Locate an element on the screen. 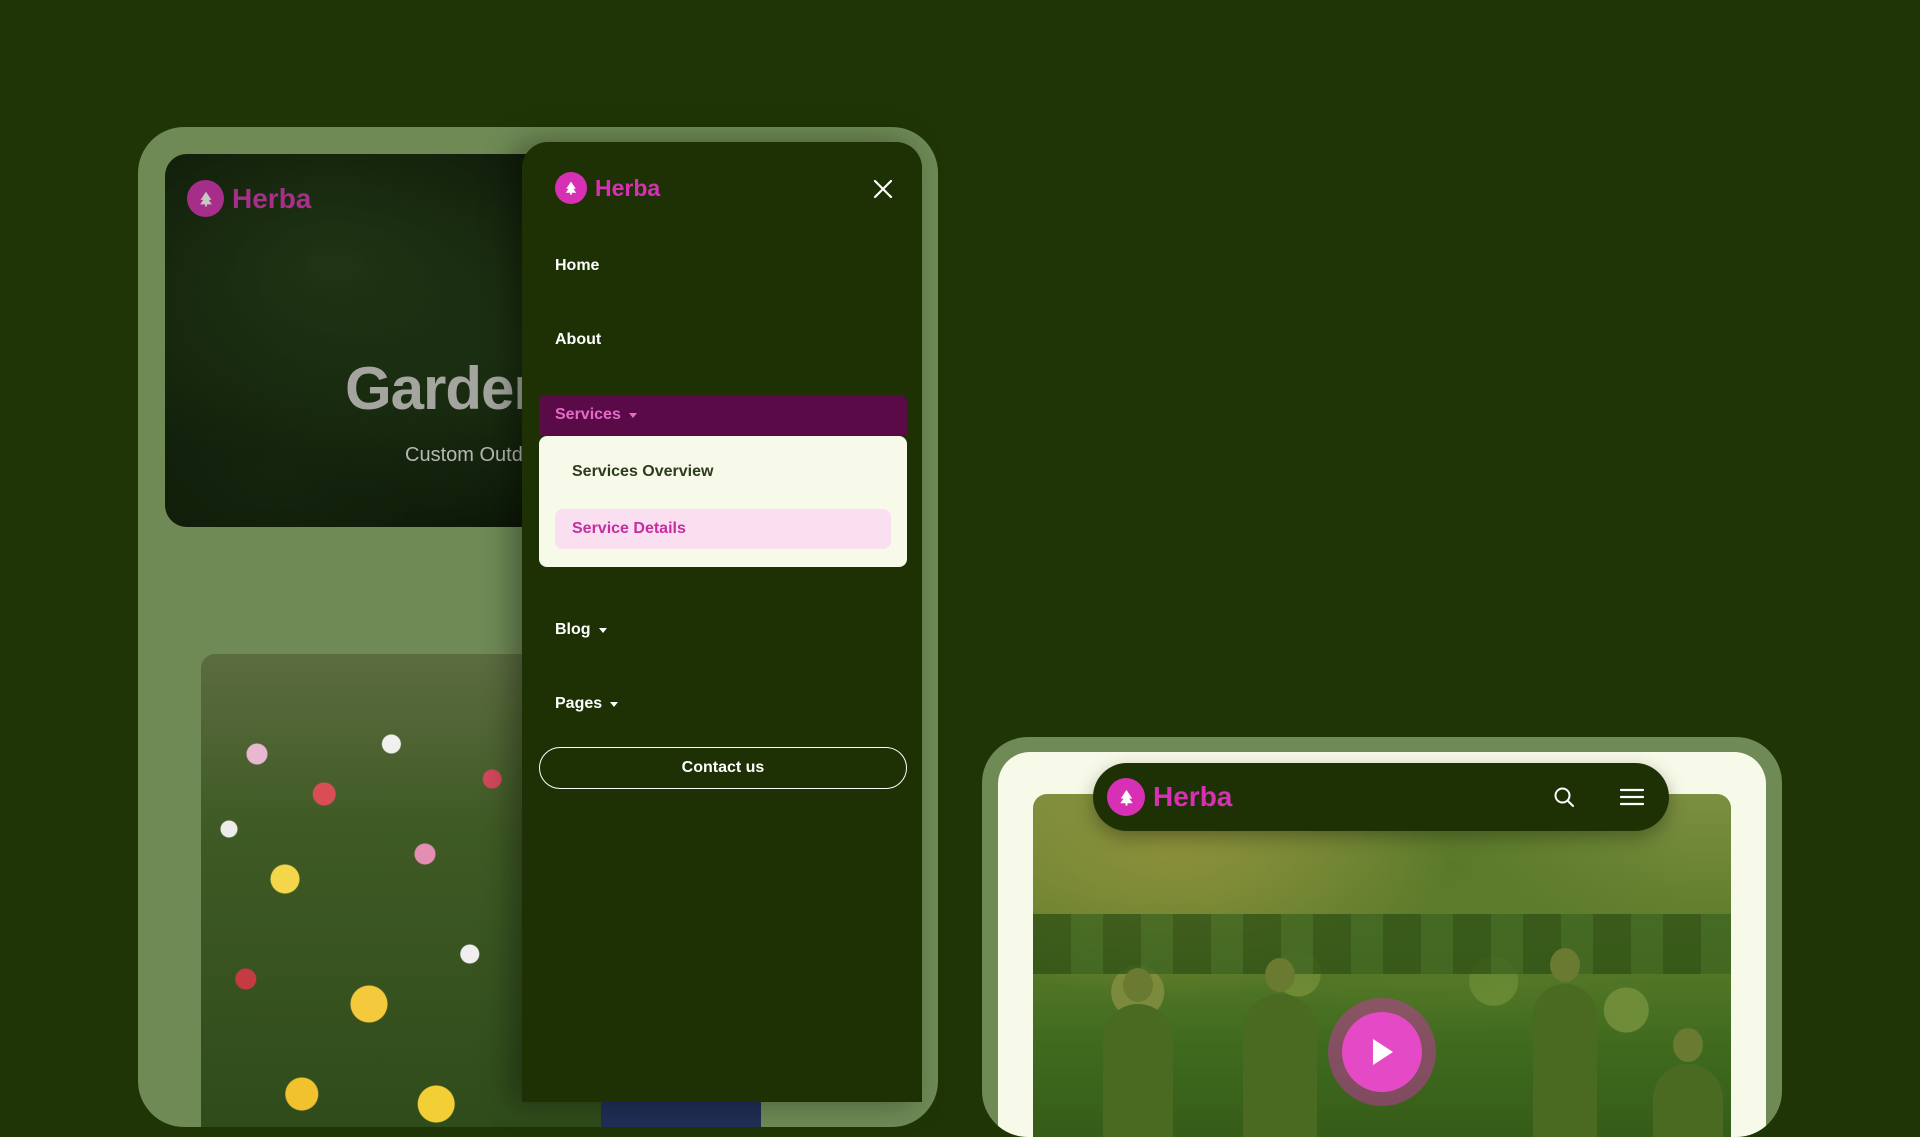 This screenshot has height=1137, width=1920. play-button is located at coordinates (1382, 1052).